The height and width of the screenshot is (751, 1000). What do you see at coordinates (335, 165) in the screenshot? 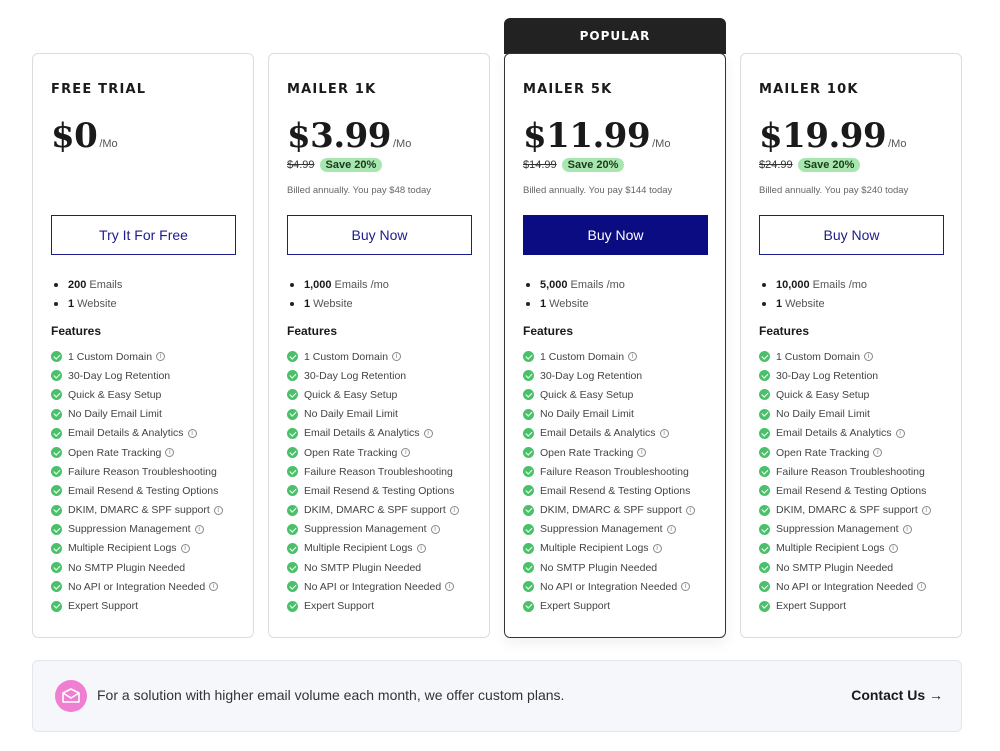
I see `discount-row: $4.99 Save 20%` at bounding box center [335, 165].